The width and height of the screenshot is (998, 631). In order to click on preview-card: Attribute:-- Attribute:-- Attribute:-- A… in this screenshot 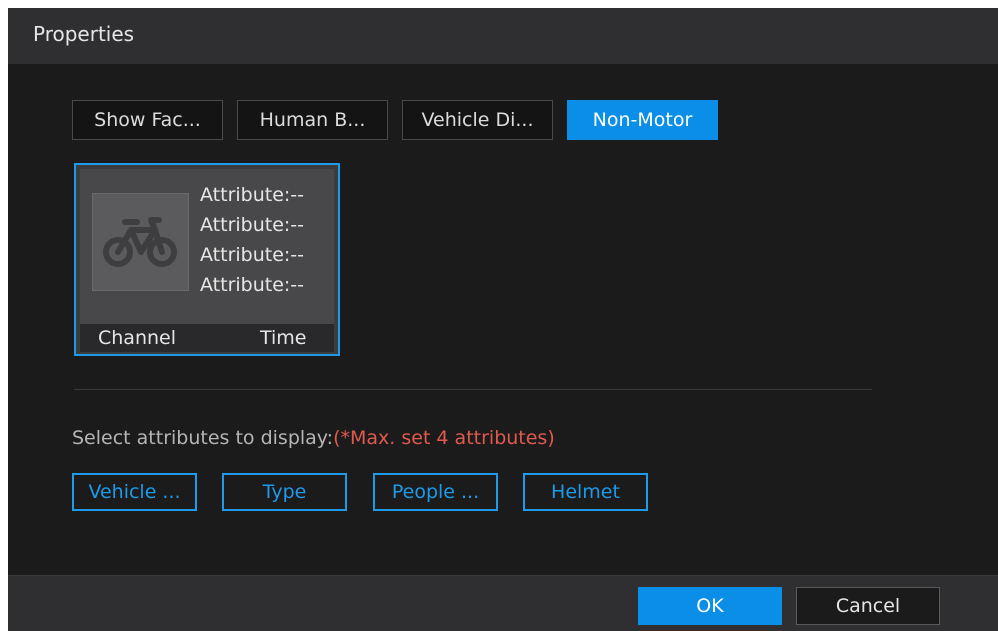, I will do `click(207, 259)`.